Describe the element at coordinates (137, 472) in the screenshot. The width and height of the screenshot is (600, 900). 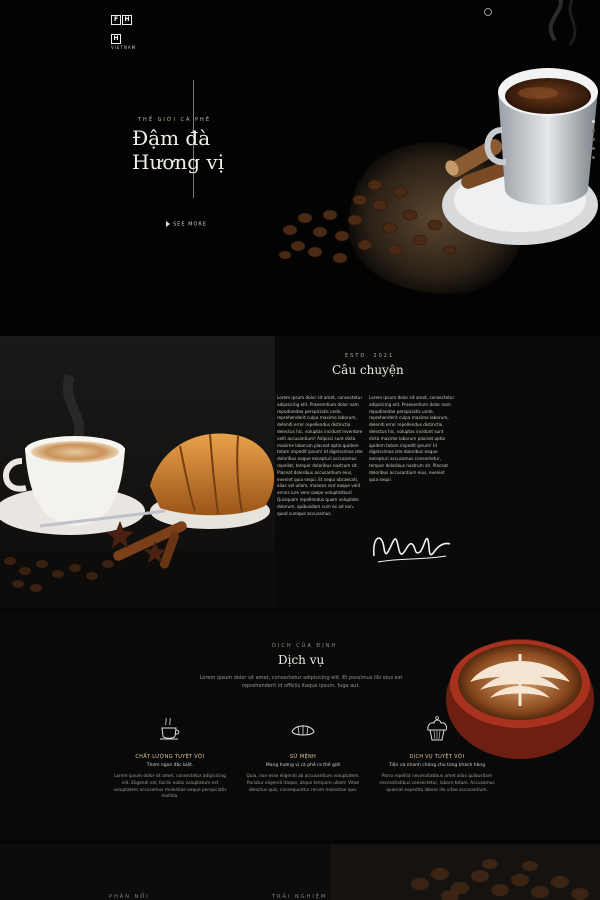
I see `cappuccino-croissant-image` at that location.